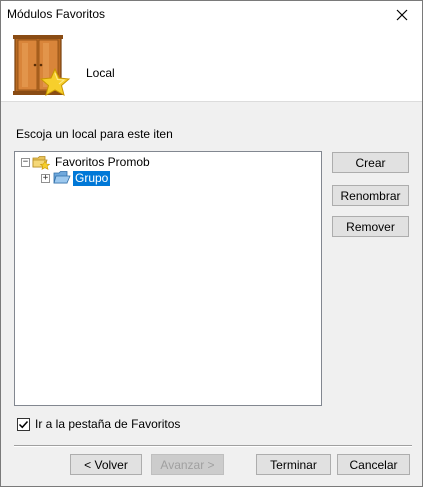 The image size is (423, 487). What do you see at coordinates (25, 162) in the screenshot?
I see `collapse-icon: −` at bounding box center [25, 162].